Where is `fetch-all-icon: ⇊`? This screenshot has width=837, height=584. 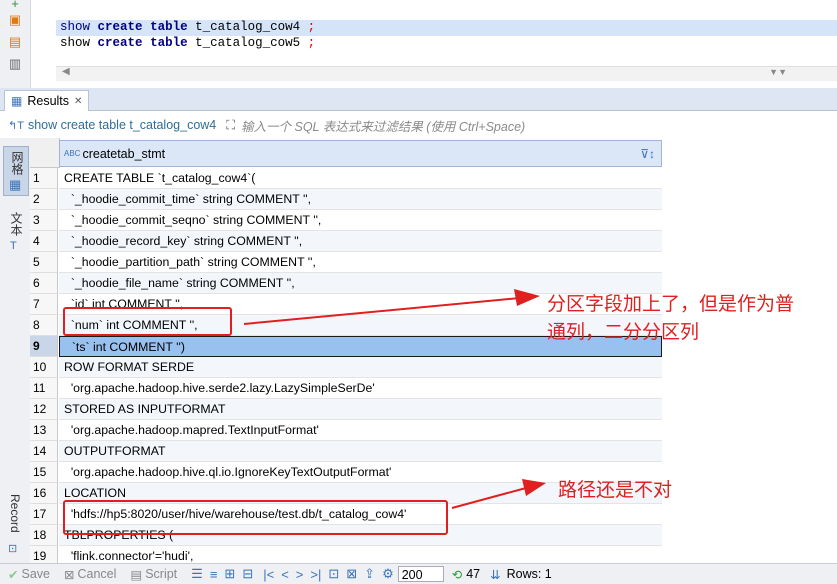
fetch-all-icon: ⇊ is located at coordinates (495, 574).